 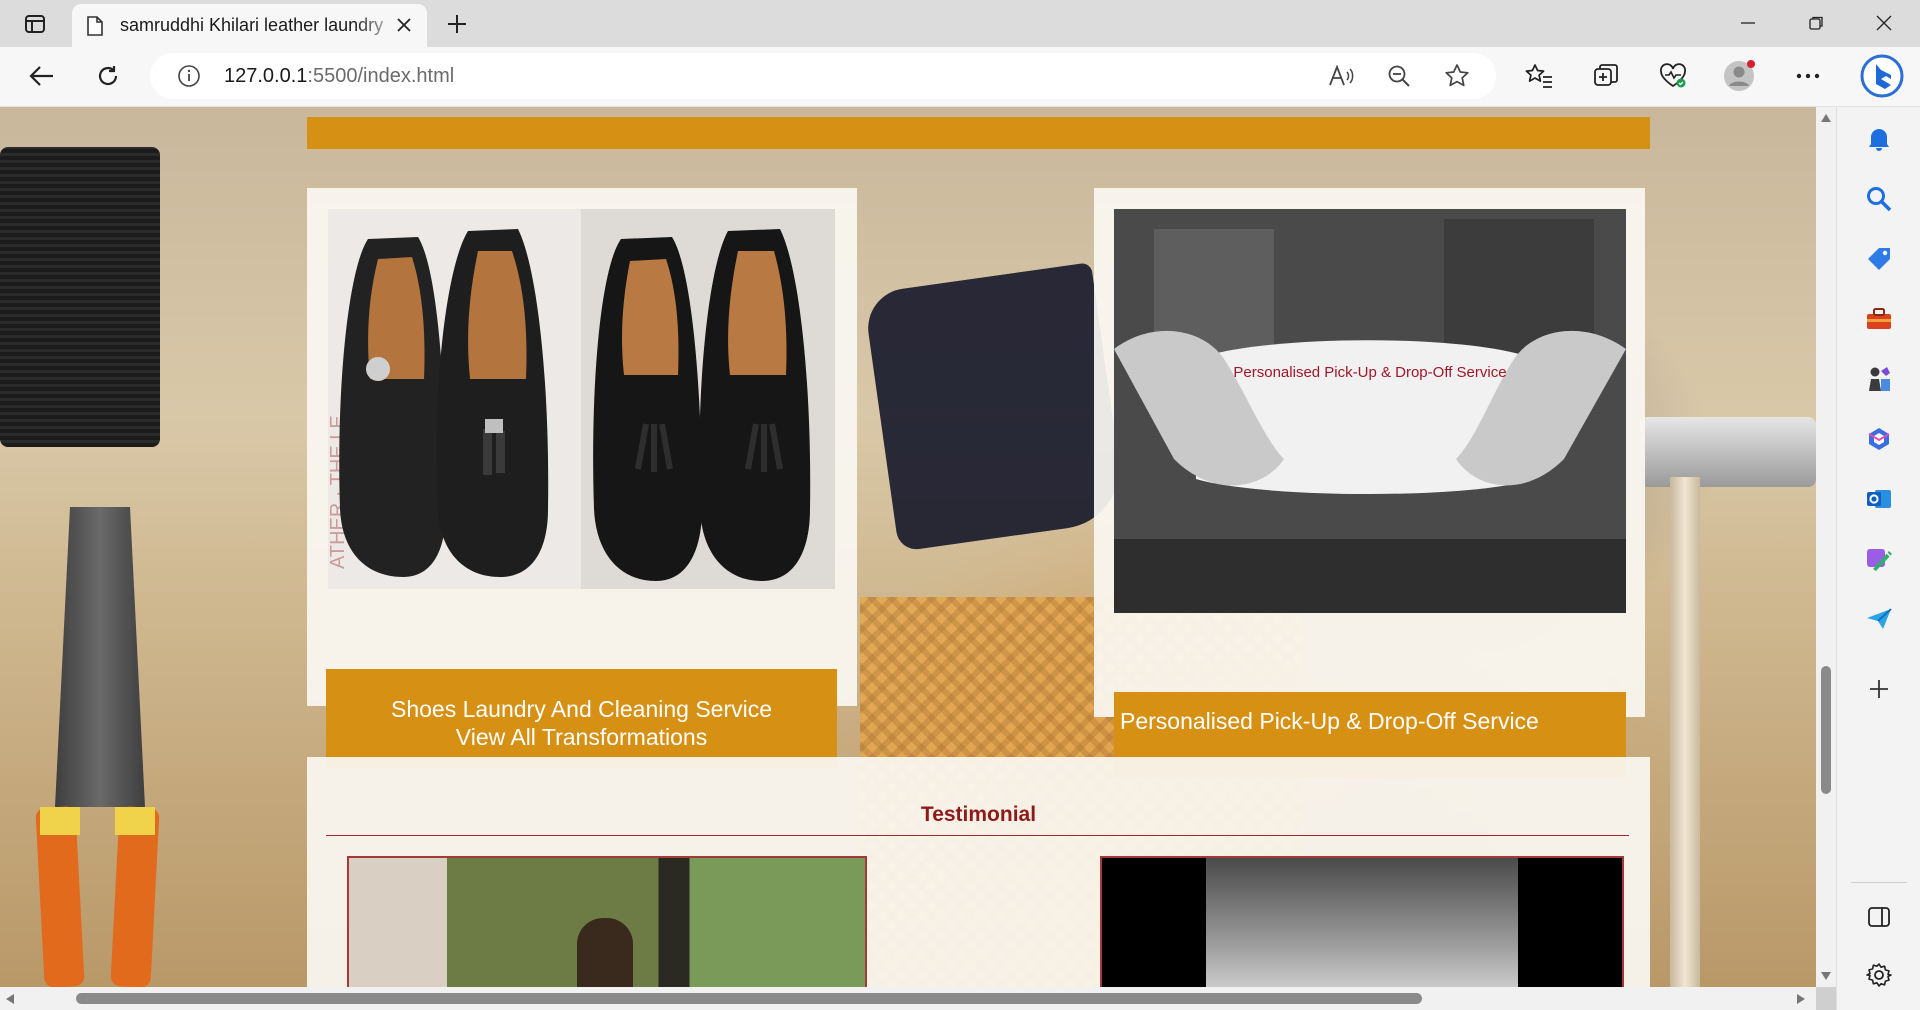 I want to click on active-tab: samruddhi Khilari leather laundry, so click(x=249, y=25).